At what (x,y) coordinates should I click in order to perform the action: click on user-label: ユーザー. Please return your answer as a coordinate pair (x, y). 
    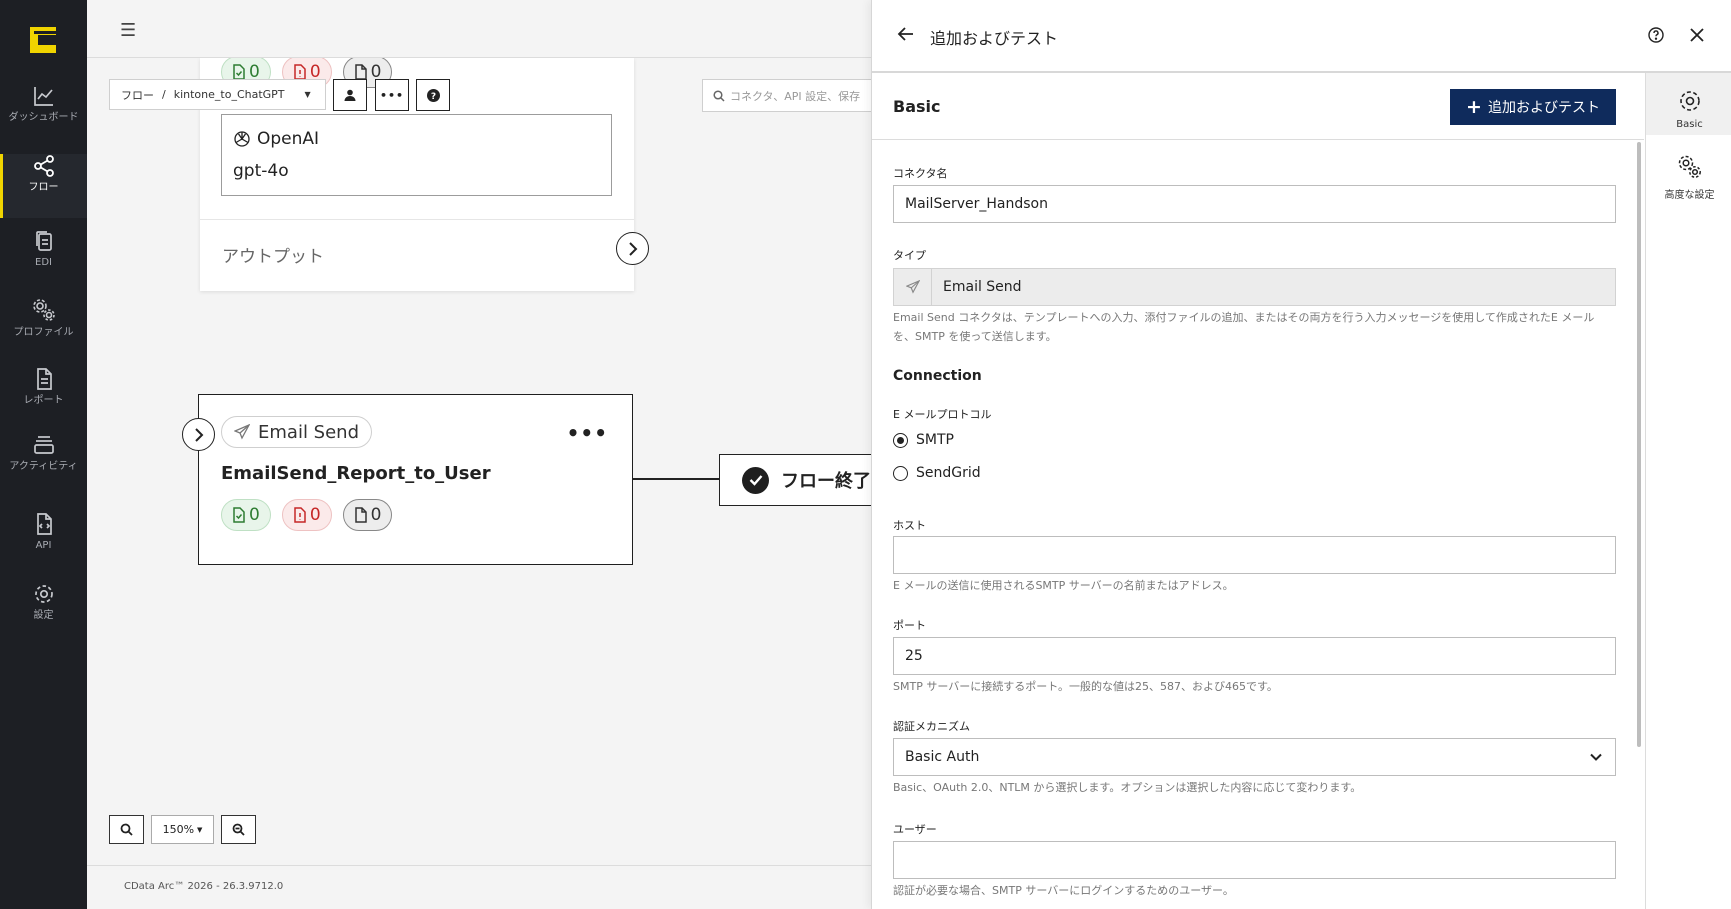
    Looking at the image, I should click on (915, 829).